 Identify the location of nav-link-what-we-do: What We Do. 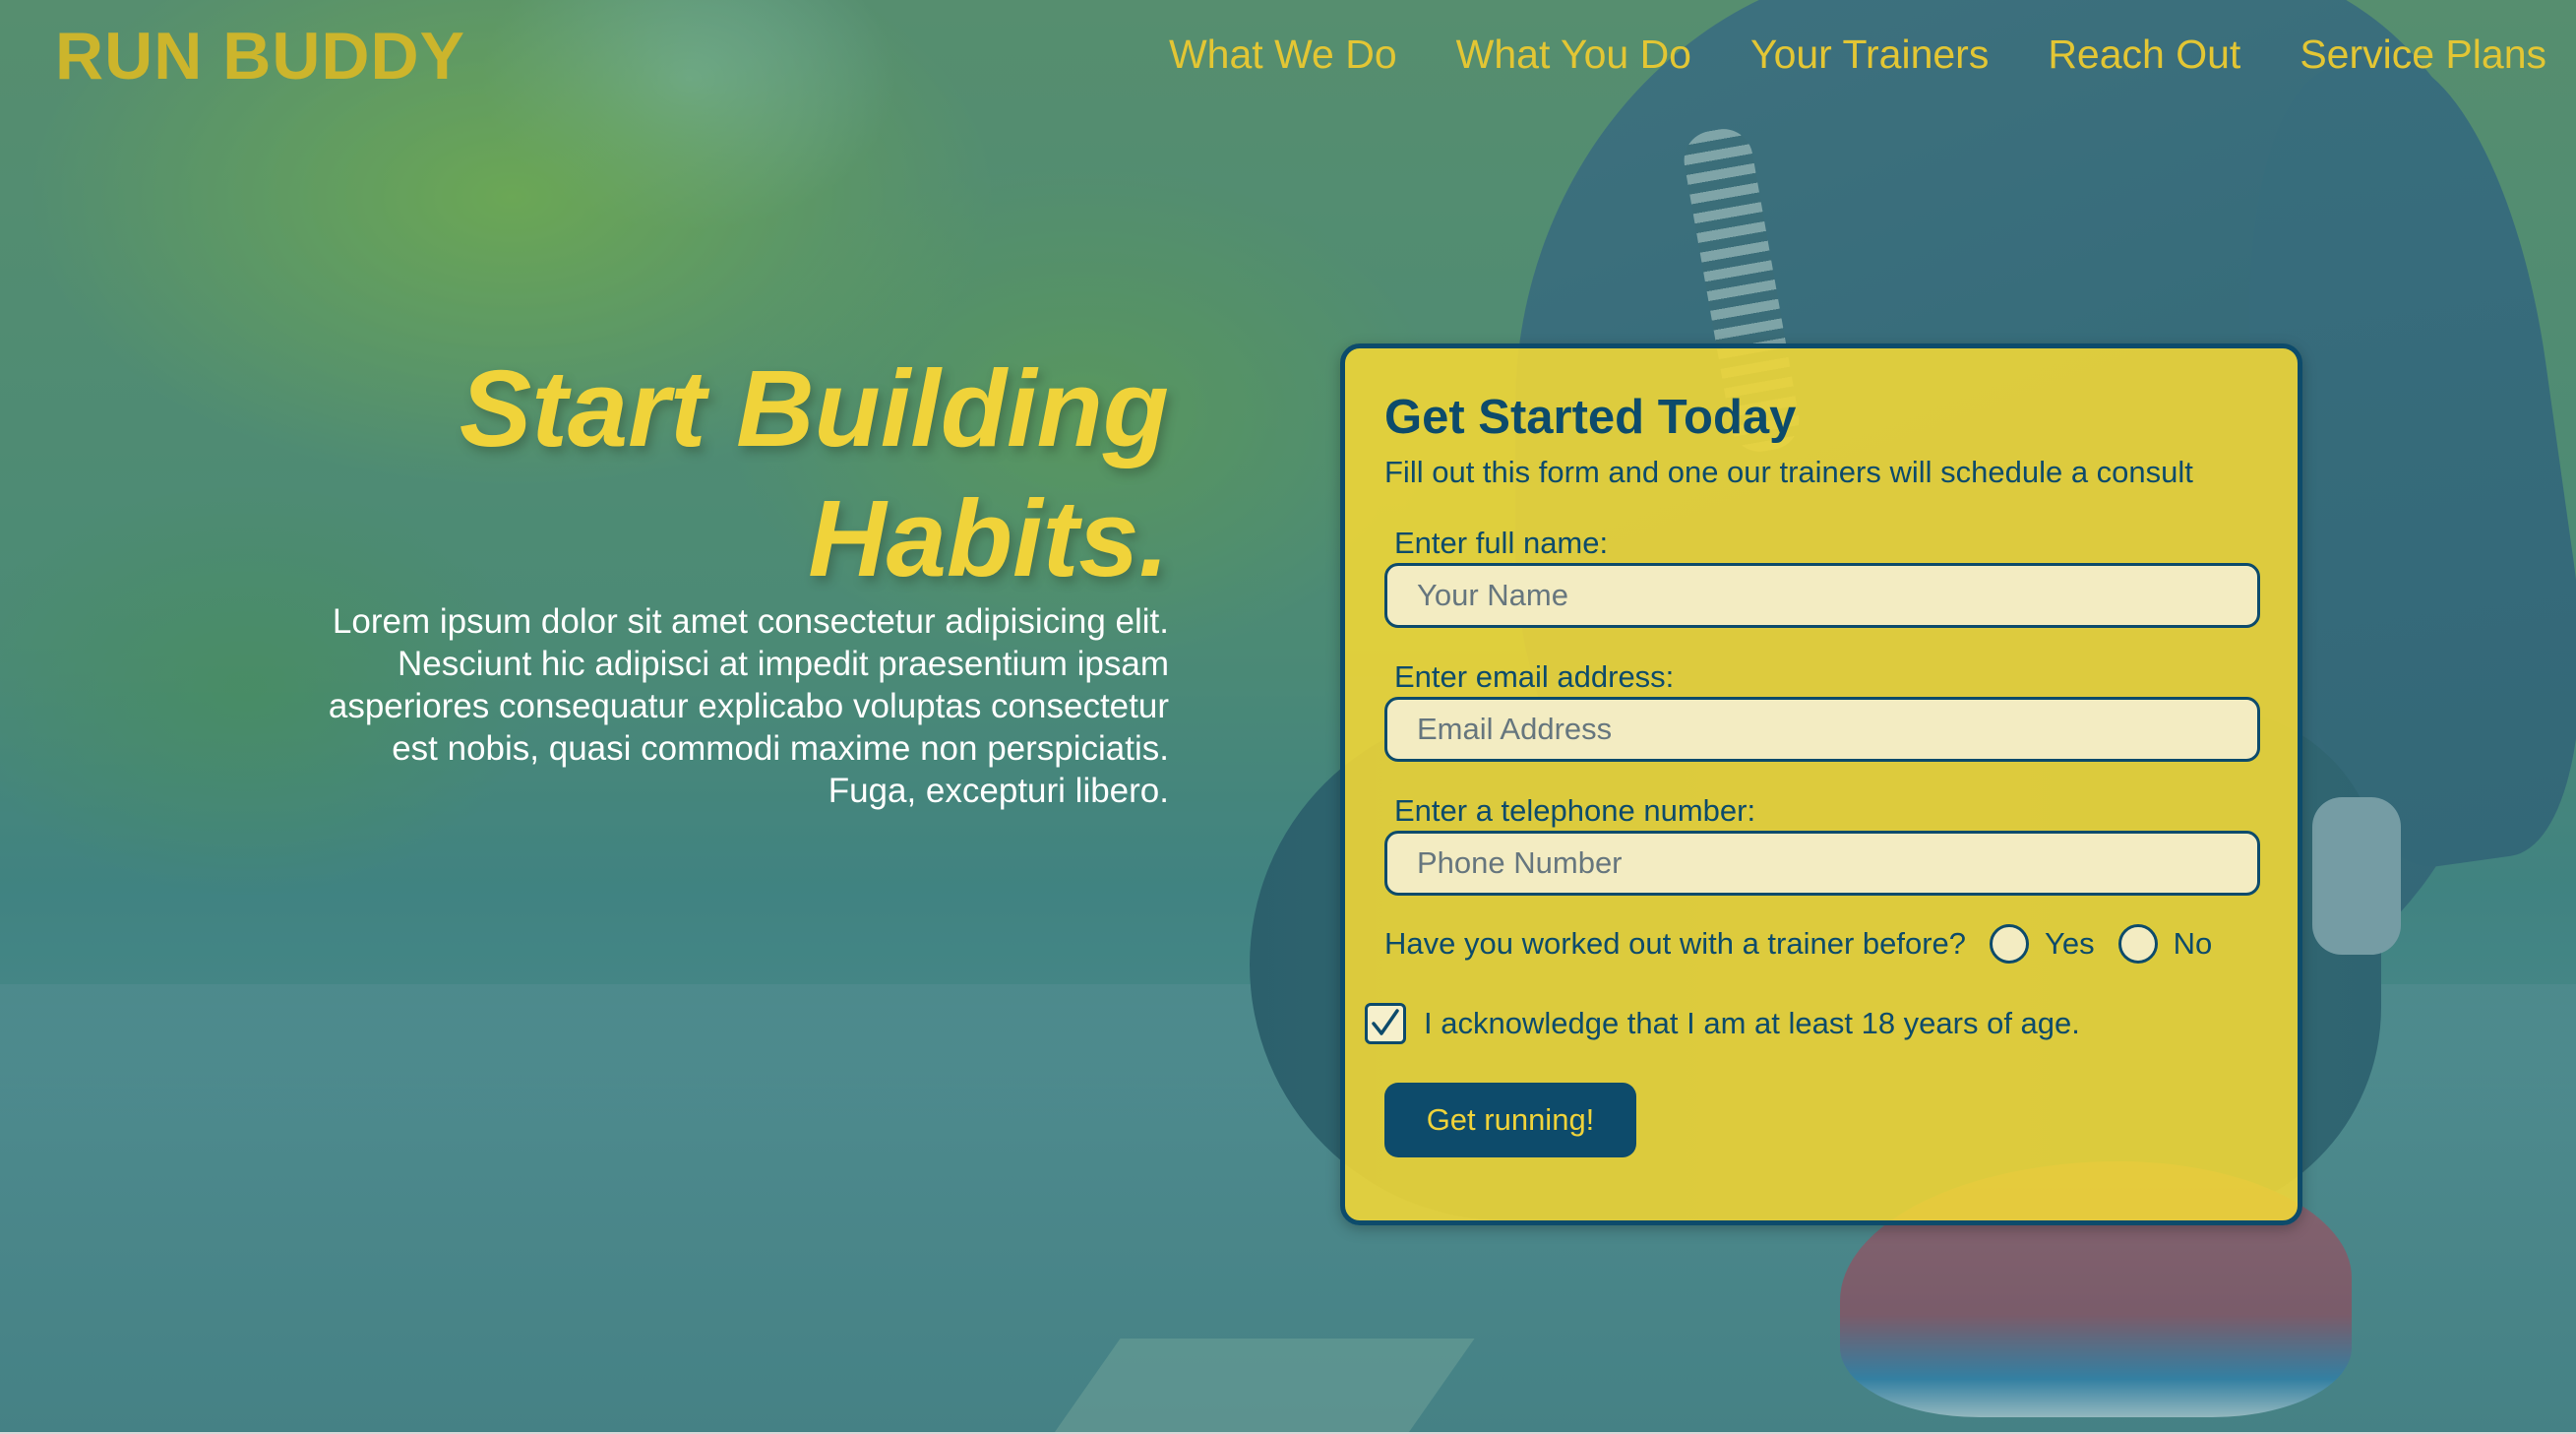
(1283, 54).